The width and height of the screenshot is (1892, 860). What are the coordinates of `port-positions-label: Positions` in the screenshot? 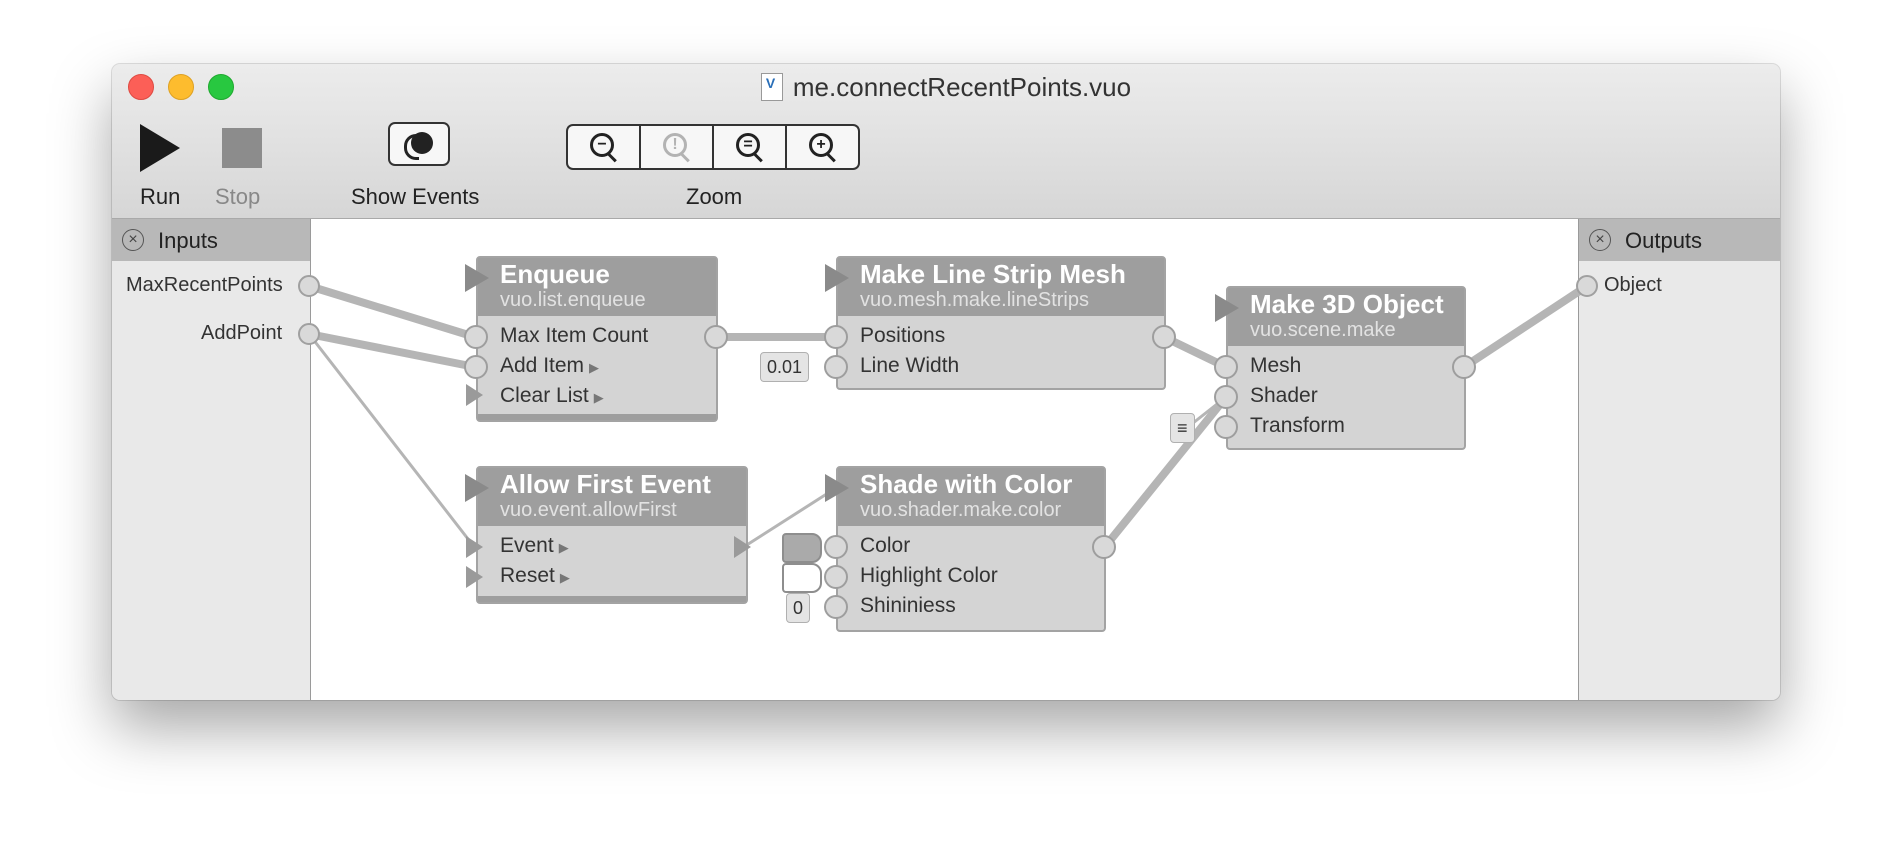 It's located at (903, 335).